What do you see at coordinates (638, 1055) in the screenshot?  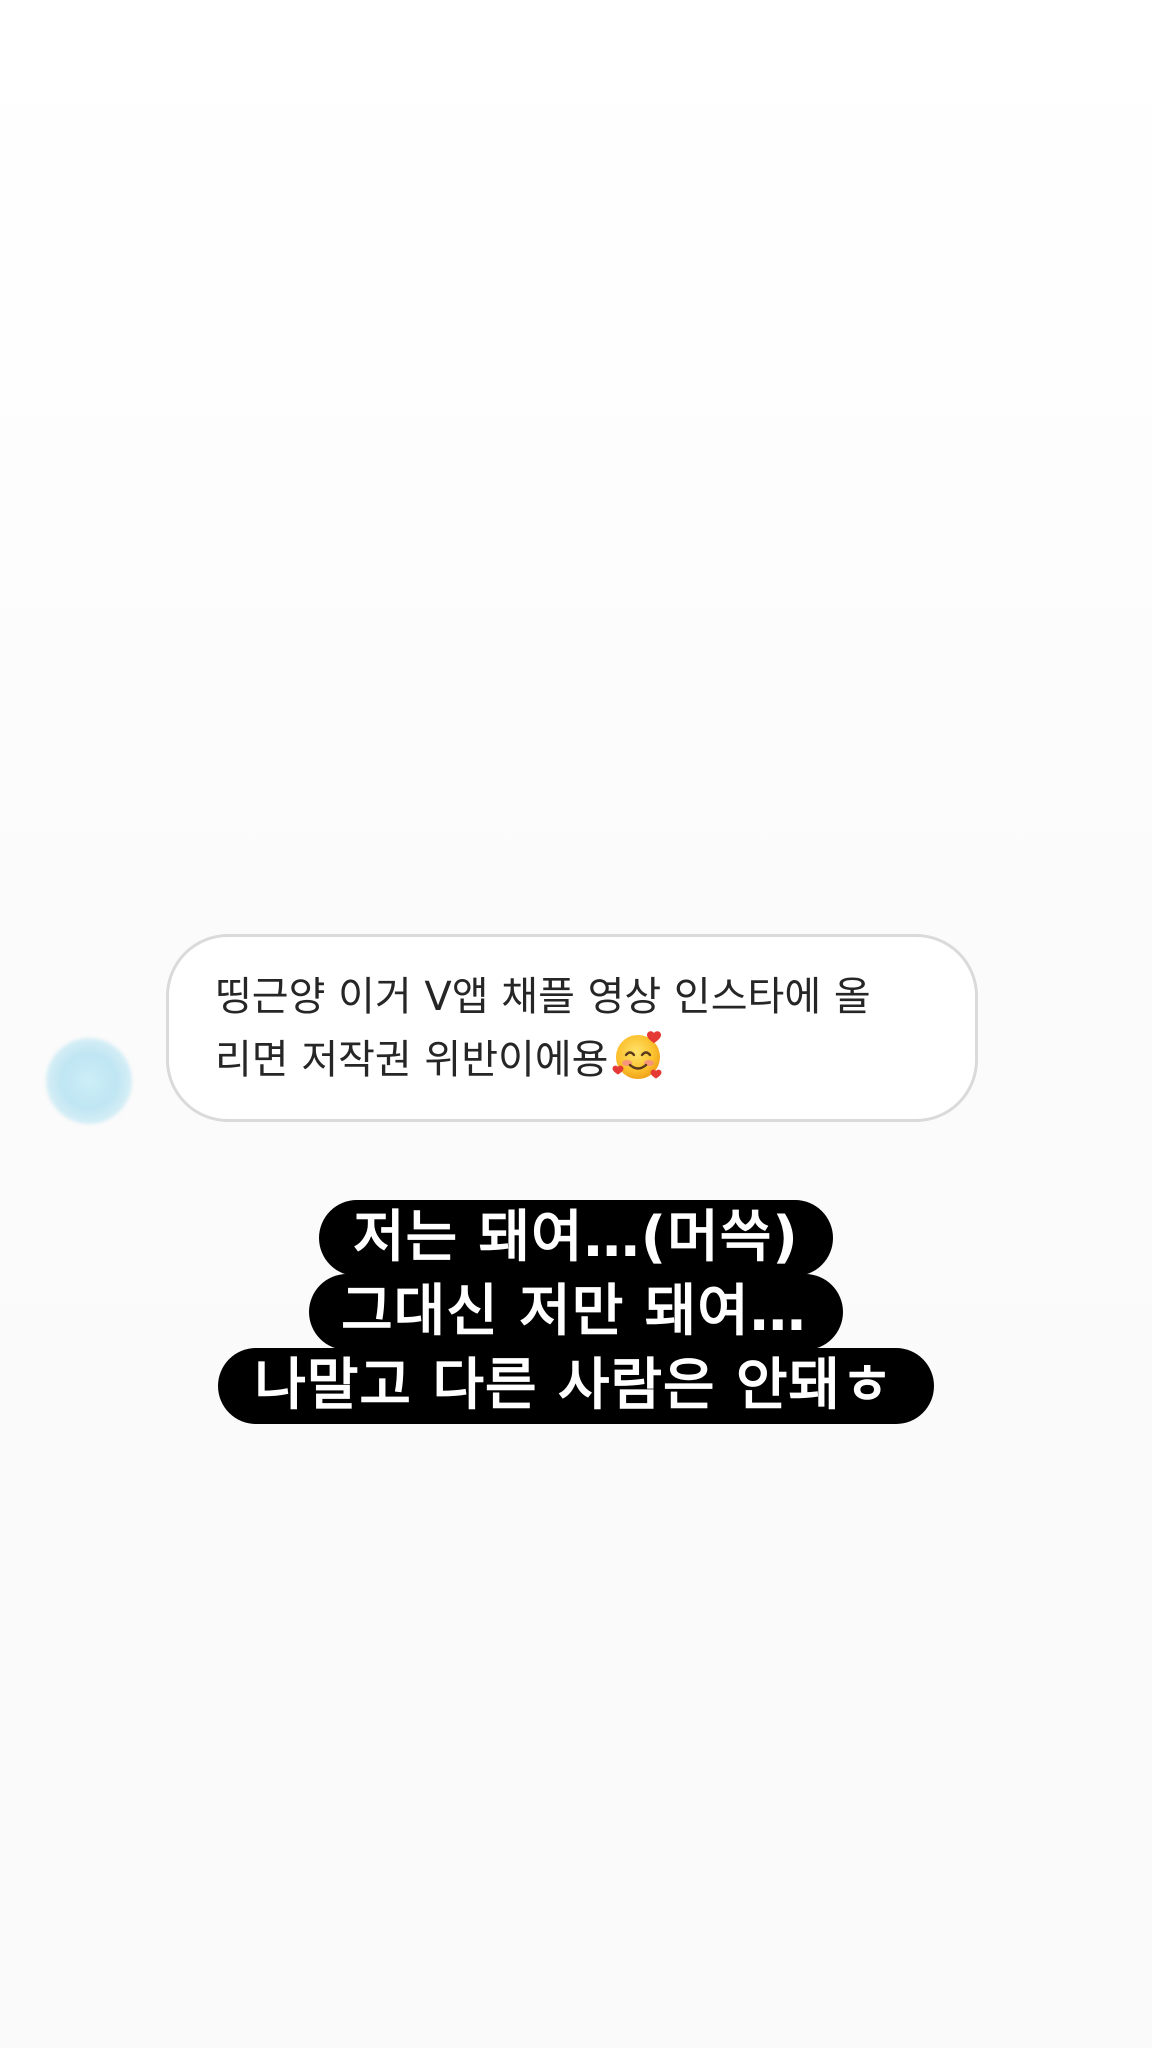 I see `smiling-face-with-hearts-icon` at bounding box center [638, 1055].